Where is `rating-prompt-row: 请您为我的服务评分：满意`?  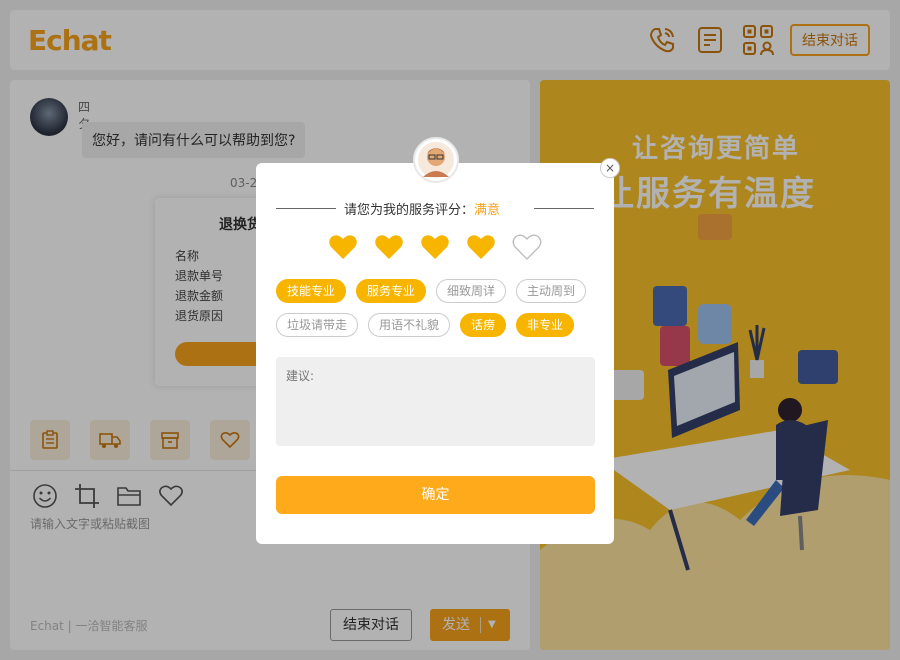 rating-prompt-row: 请您为我的服务评分：满意 is located at coordinates (435, 208).